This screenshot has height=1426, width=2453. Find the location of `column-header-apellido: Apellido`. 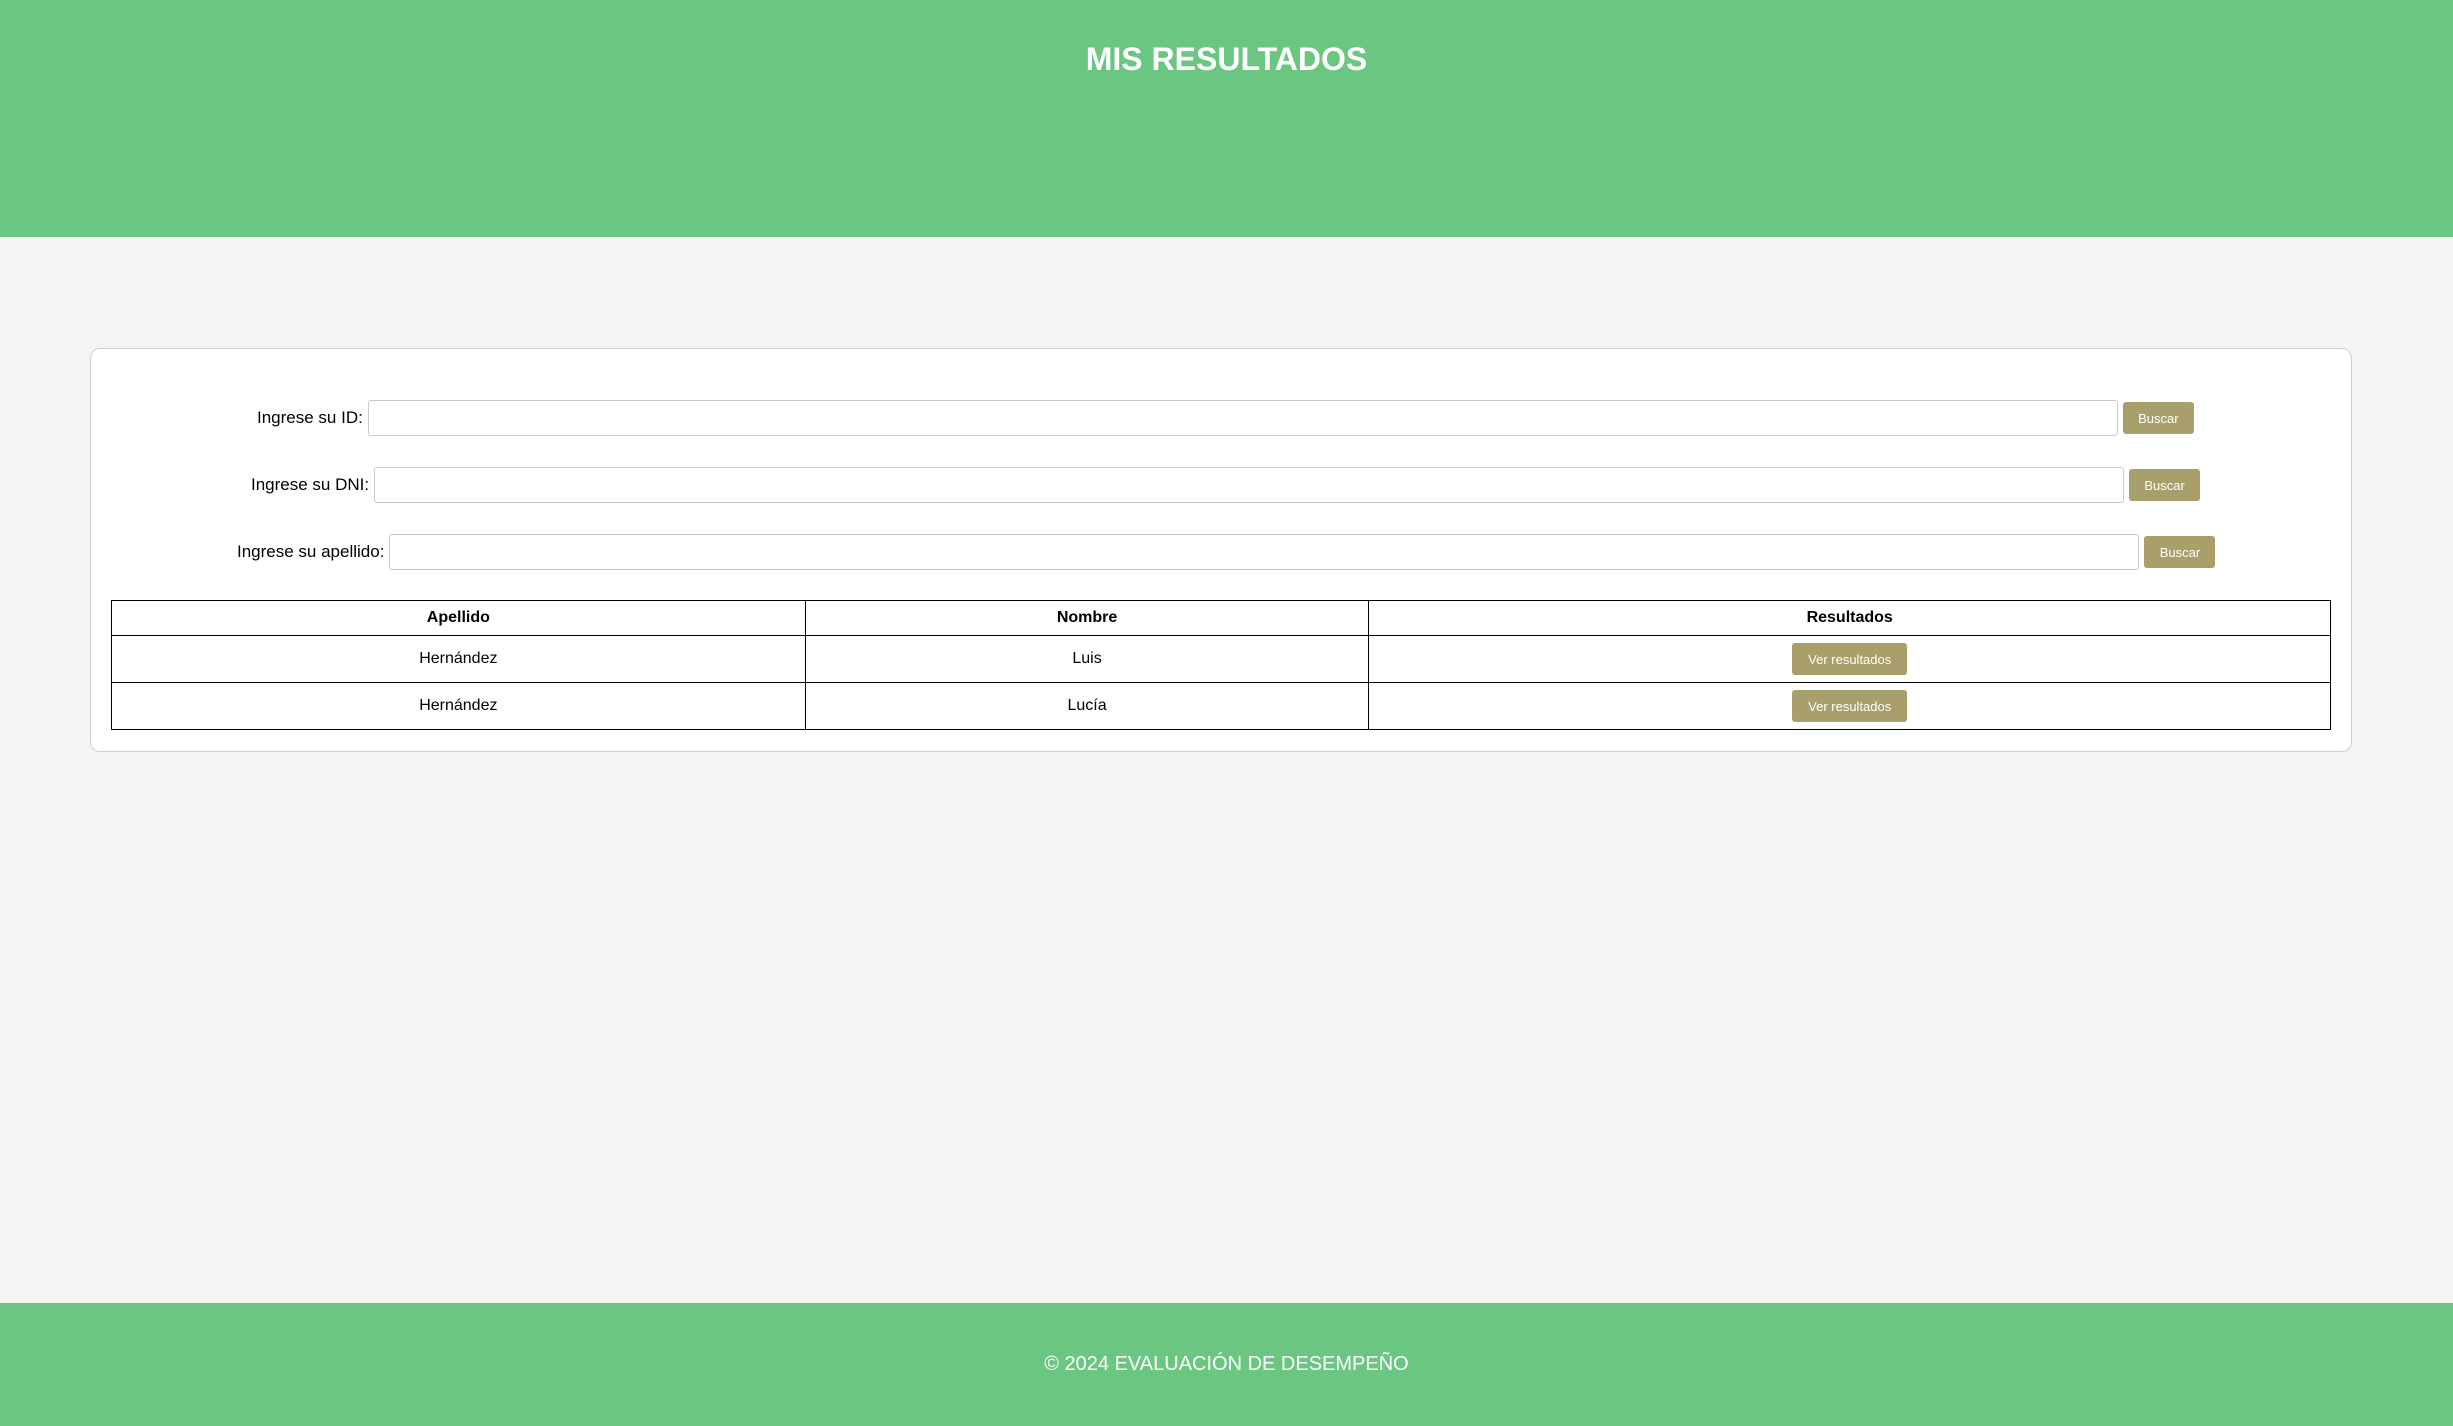

column-header-apellido: Apellido is located at coordinates (458, 618).